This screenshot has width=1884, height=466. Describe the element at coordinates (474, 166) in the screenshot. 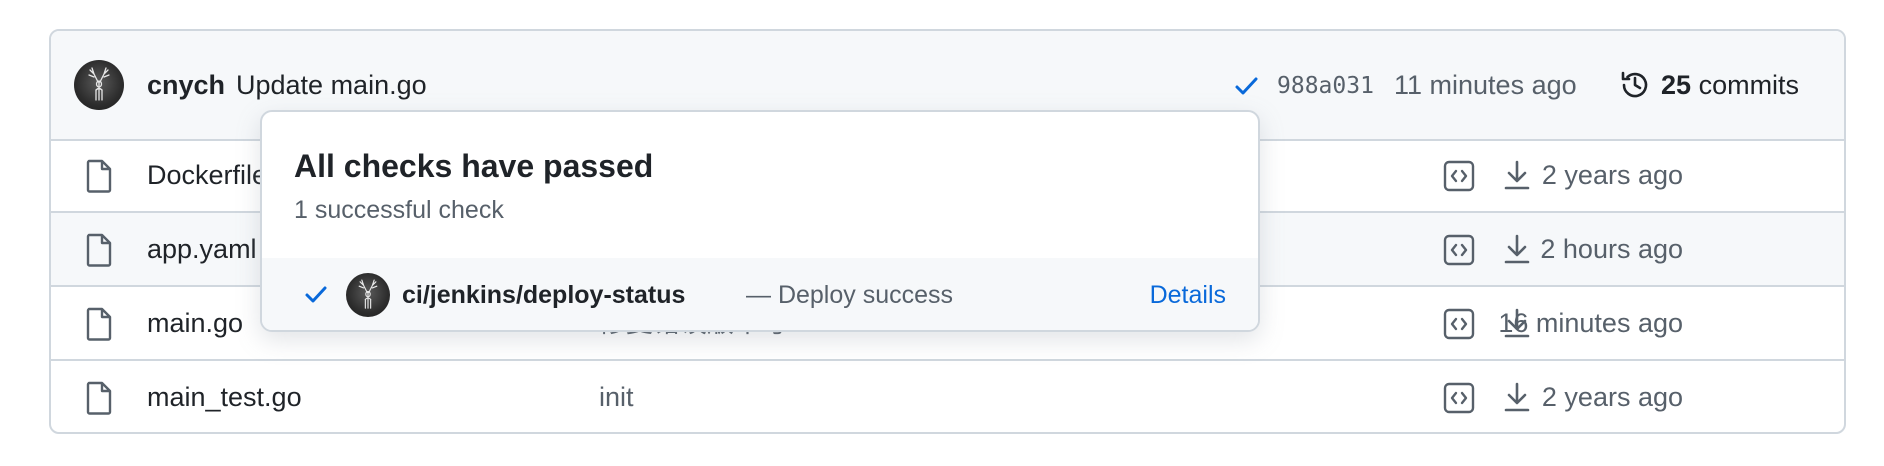

I see `popover-title: All checks have passed` at that location.